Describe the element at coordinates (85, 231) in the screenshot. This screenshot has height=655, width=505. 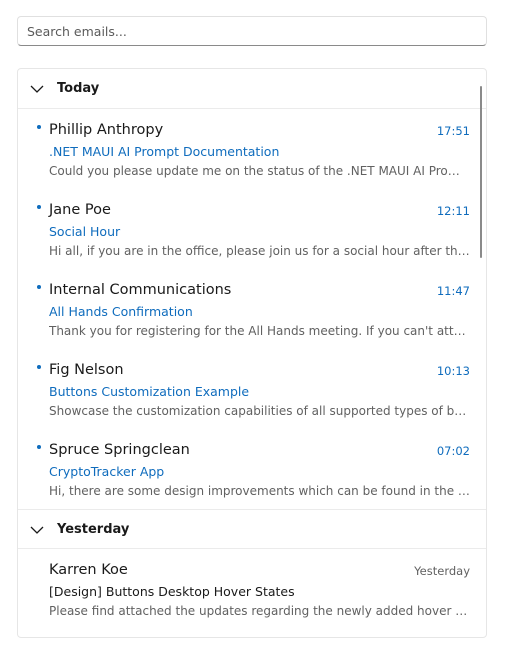
I see `email-subject: Social Hour` at that location.